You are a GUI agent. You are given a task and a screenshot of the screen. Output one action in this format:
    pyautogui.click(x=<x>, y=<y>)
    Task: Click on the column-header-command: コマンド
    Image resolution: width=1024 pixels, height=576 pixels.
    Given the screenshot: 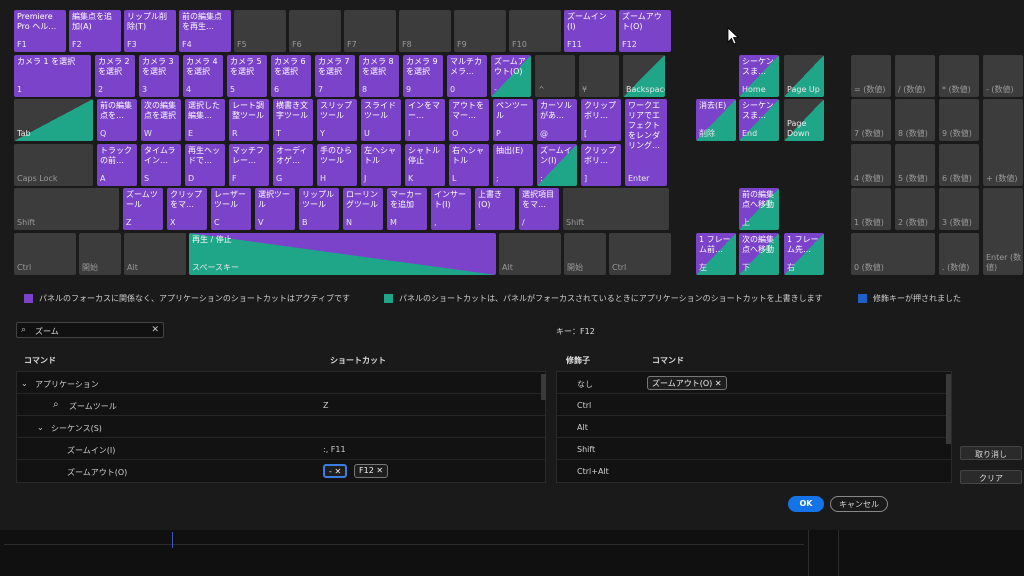 What is the action you would take?
    pyautogui.click(x=40, y=360)
    